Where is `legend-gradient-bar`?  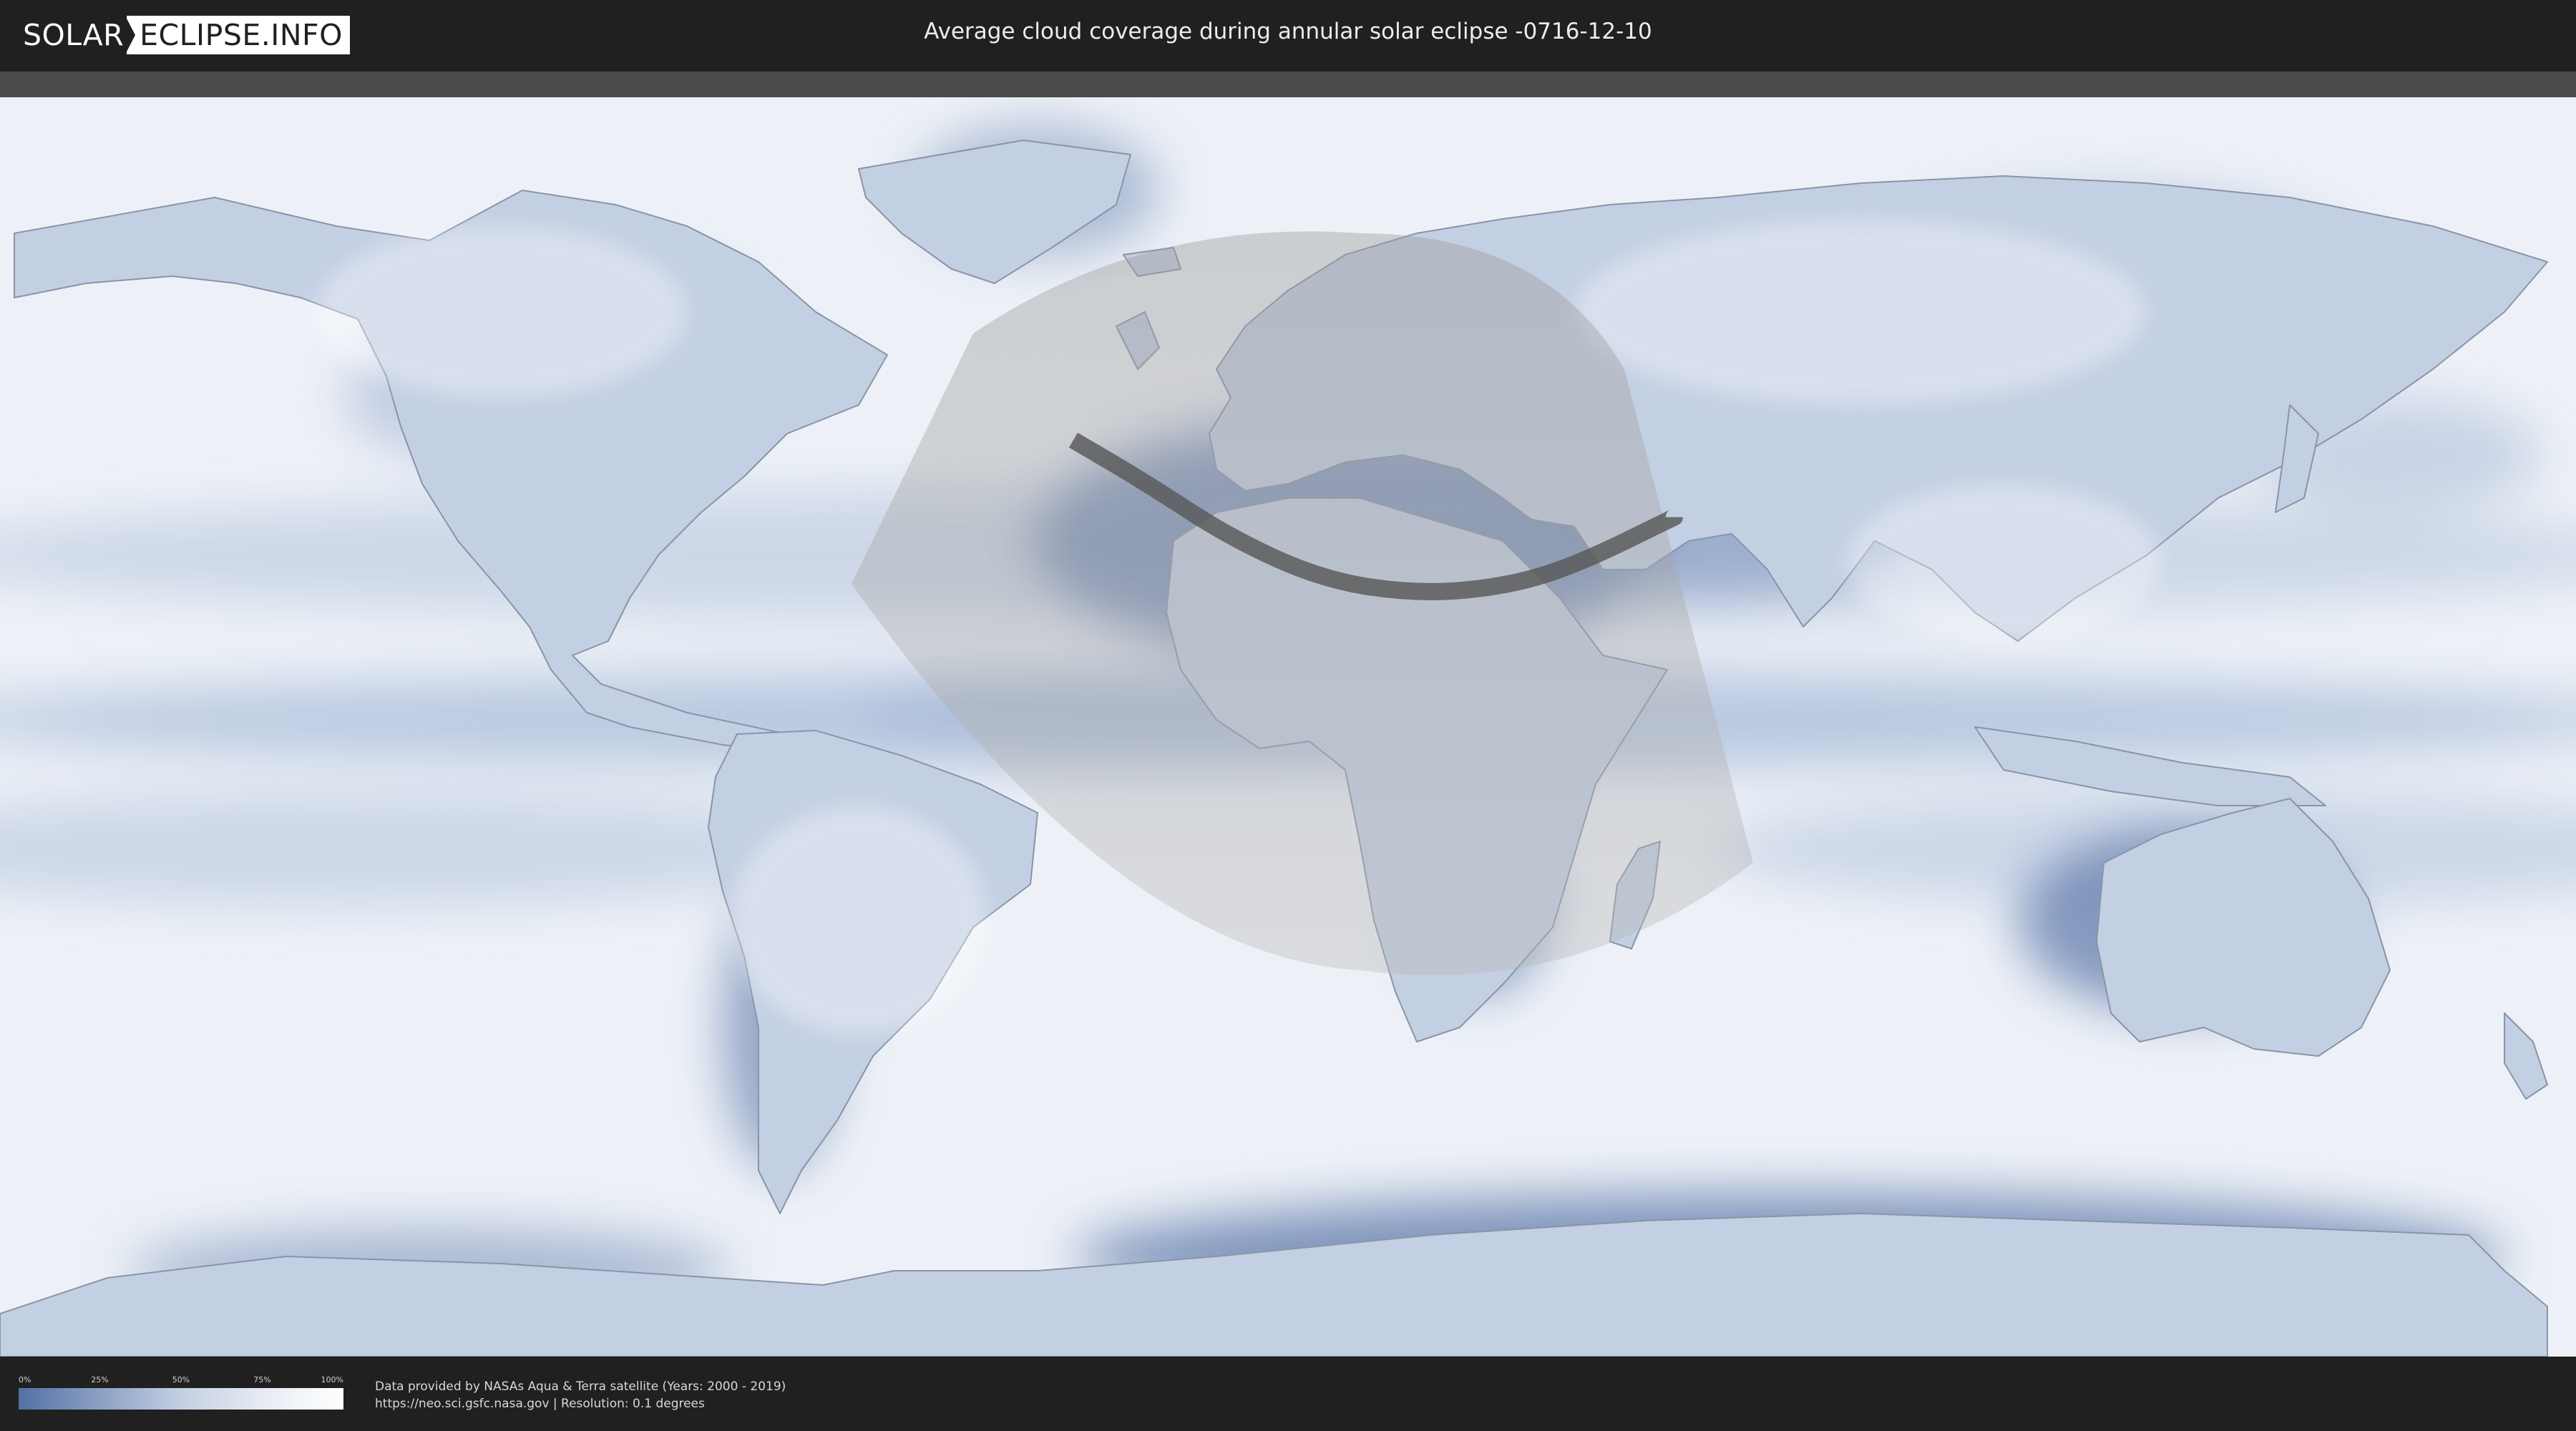
legend-gradient-bar is located at coordinates (181, 1399).